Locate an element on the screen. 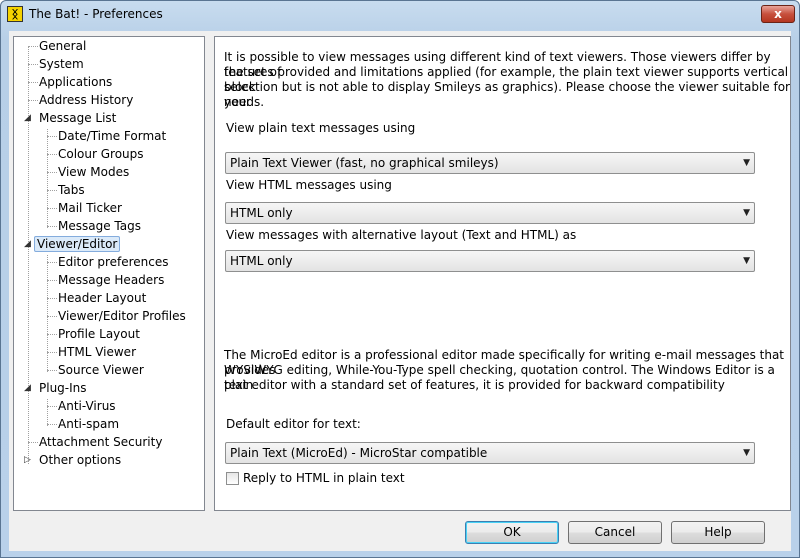 This screenshot has height=558, width=800. tree-item-label: Mail Ticker is located at coordinates (90, 208).